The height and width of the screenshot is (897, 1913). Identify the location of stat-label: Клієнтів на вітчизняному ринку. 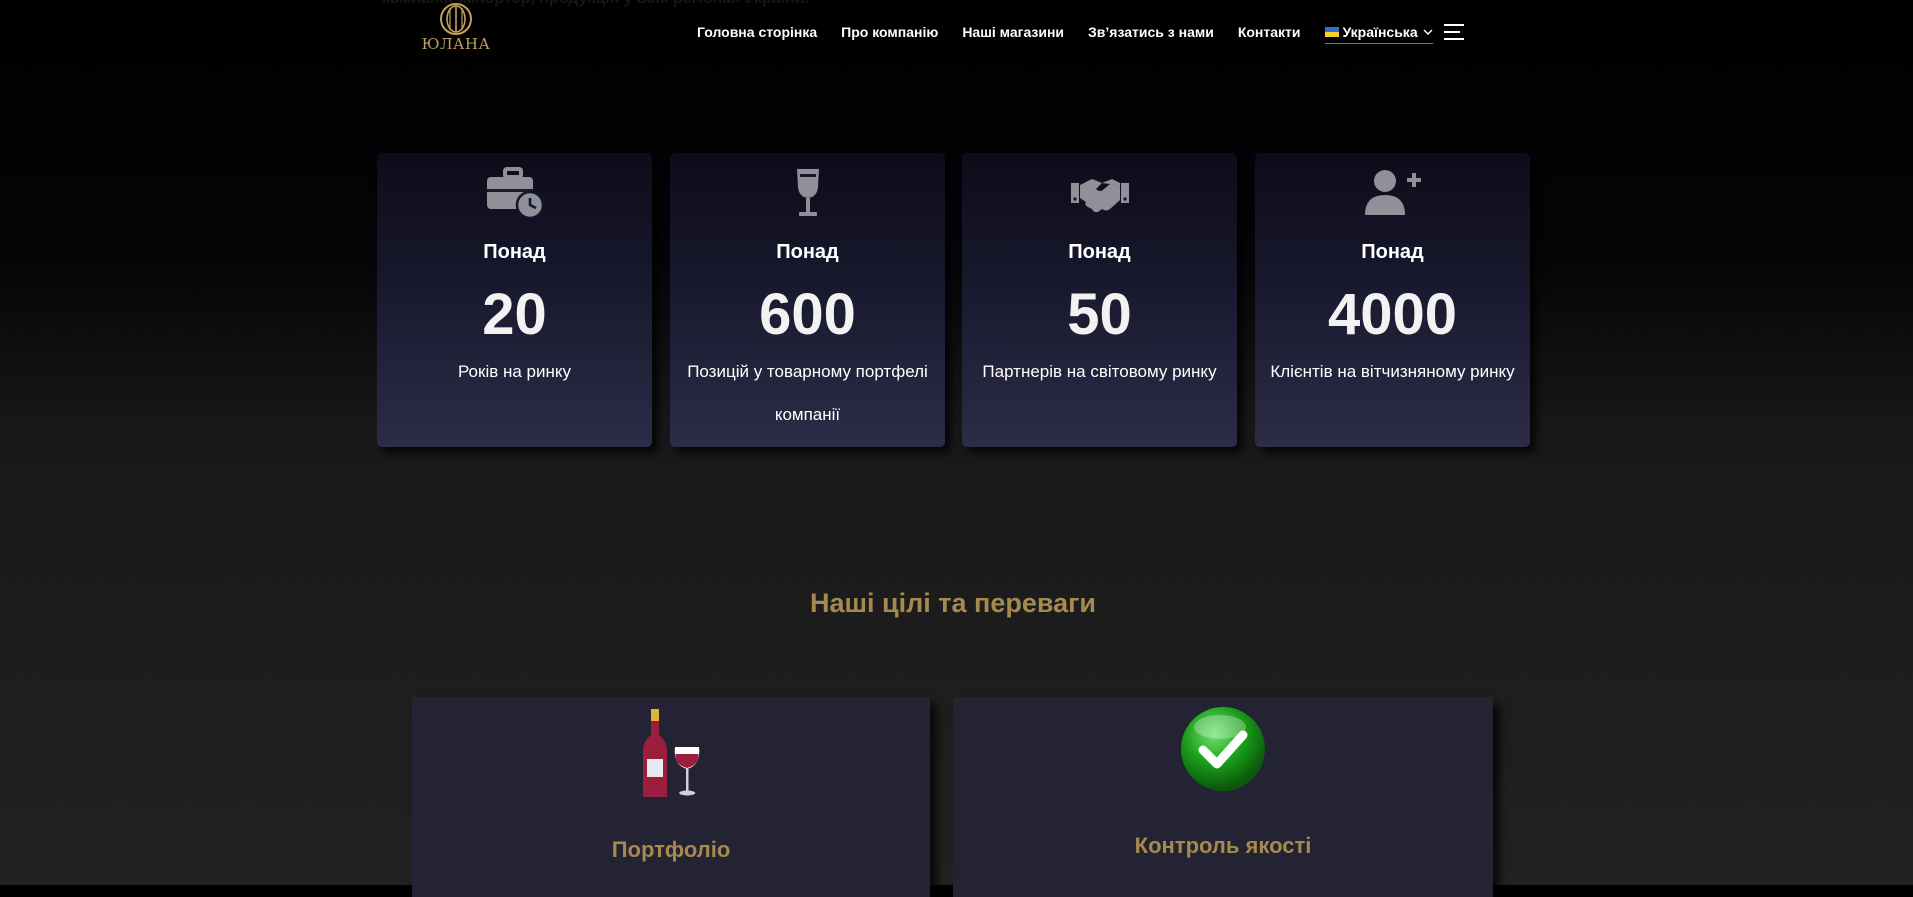
(1392, 371).